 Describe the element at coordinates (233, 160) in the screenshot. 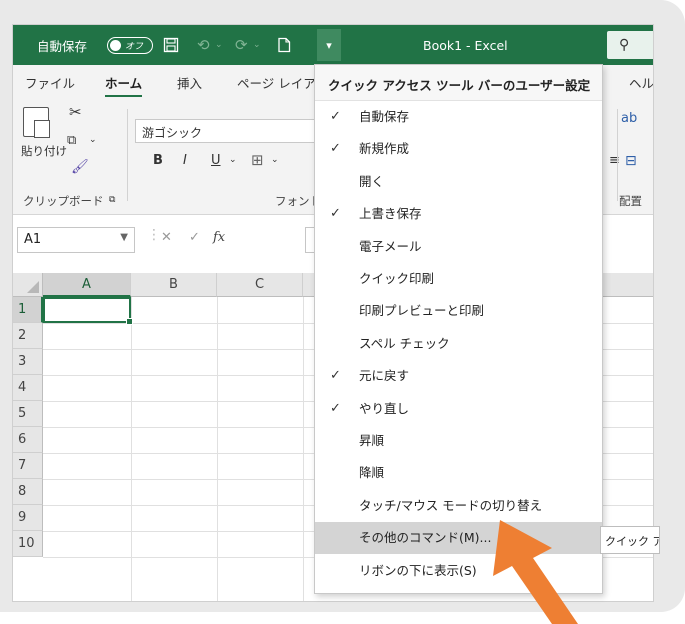

I see `underline-dropdown-icon: ⌄` at that location.